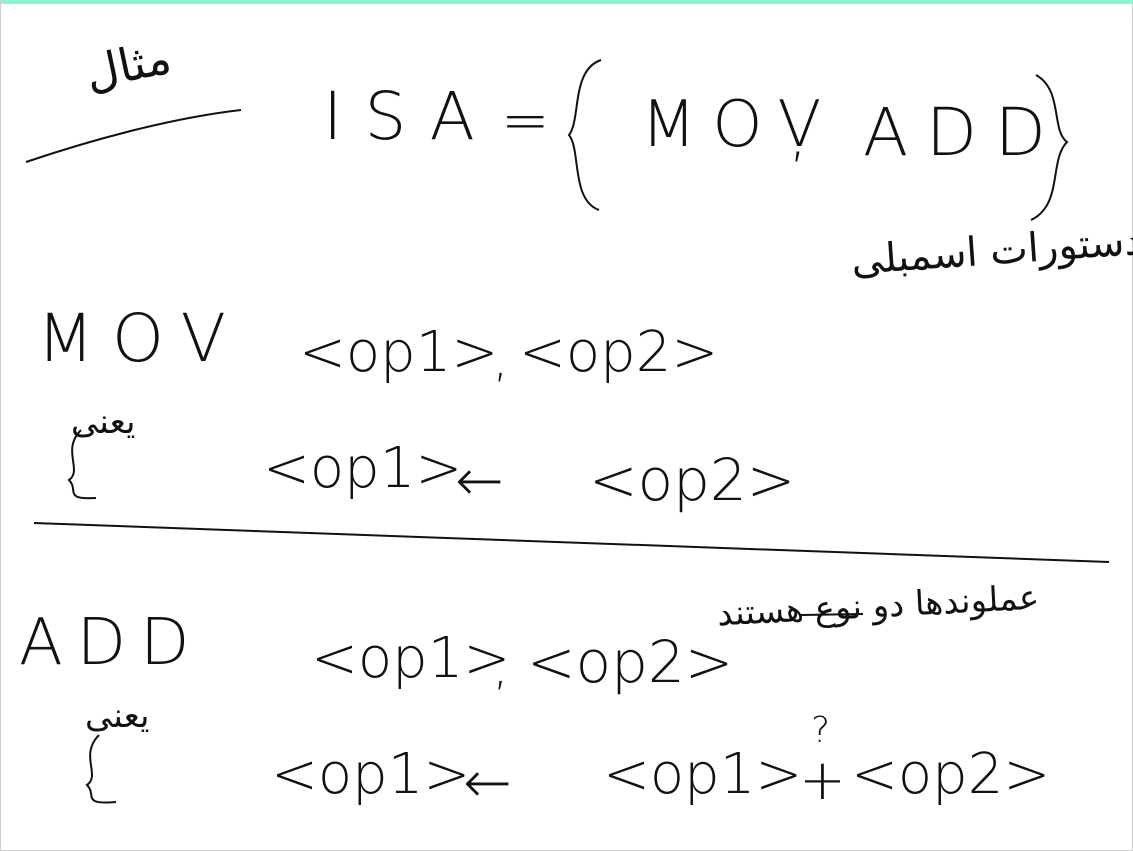 The width and height of the screenshot is (1133, 851). What do you see at coordinates (487, 782) in the screenshot?
I see `add-meaning-arrow-icon: ←` at bounding box center [487, 782].